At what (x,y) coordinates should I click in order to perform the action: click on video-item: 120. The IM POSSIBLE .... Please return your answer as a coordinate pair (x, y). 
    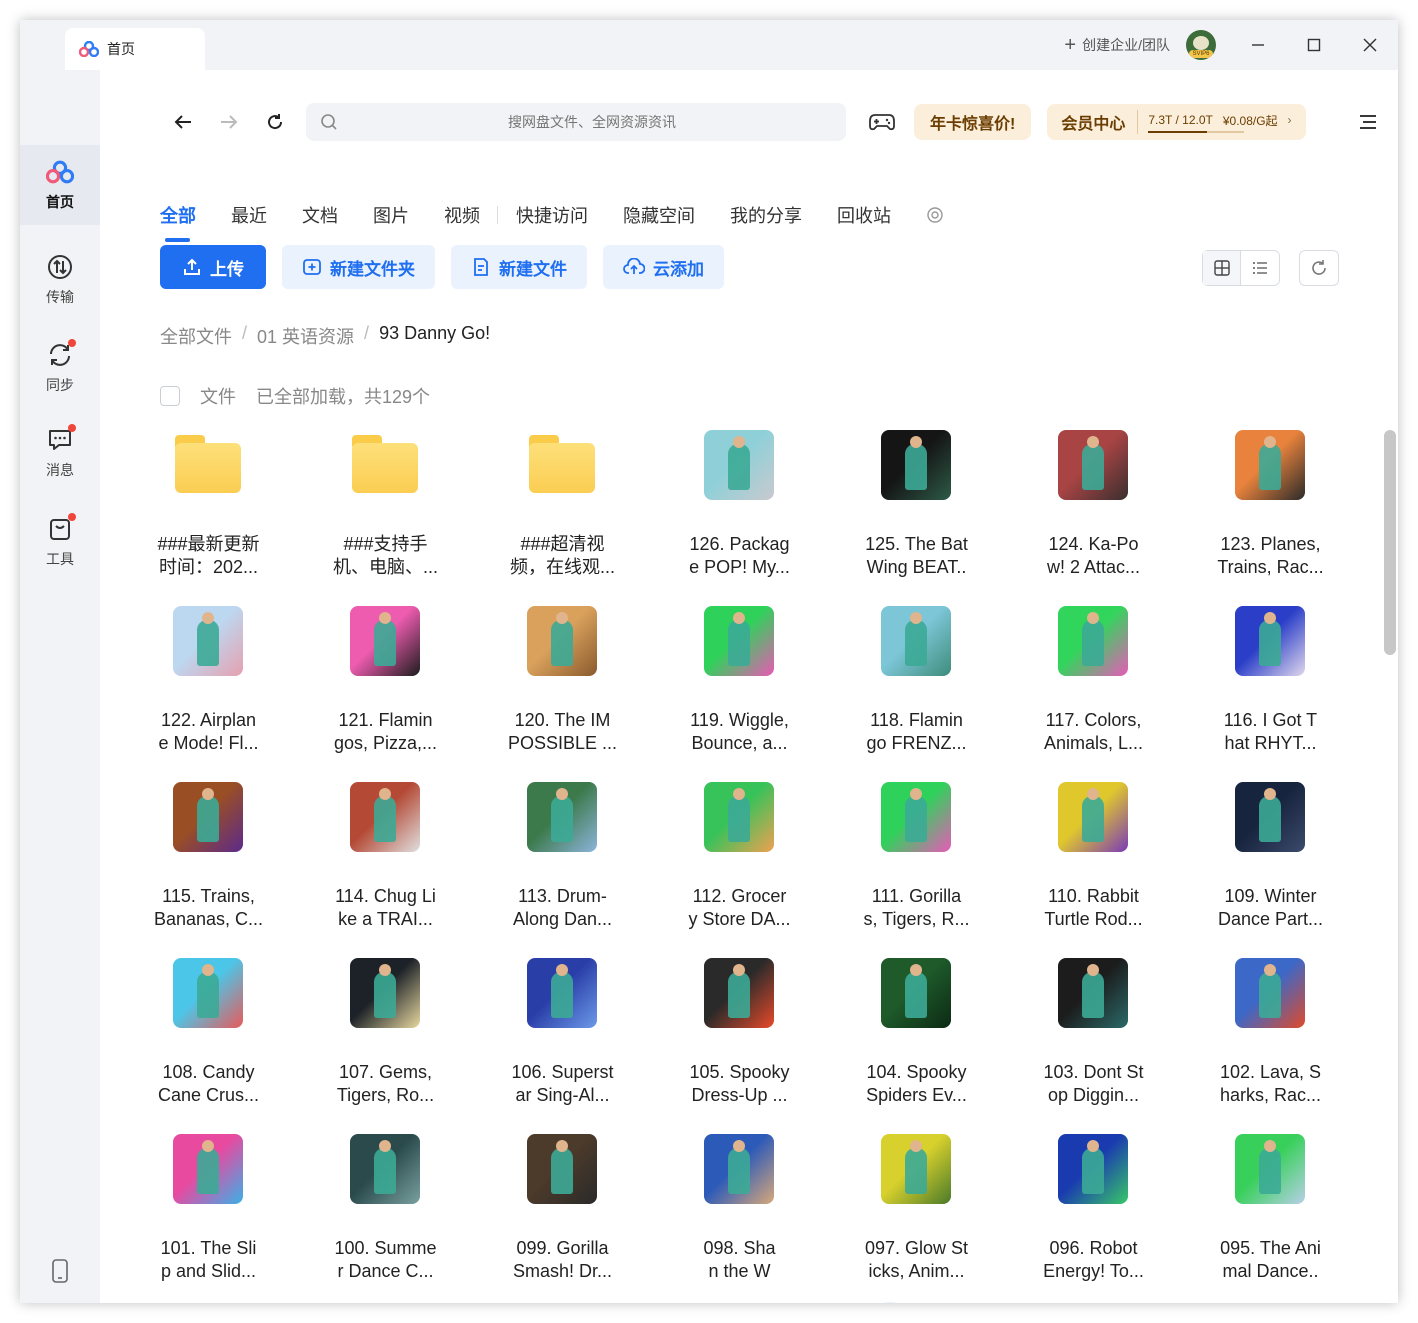
    Looking at the image, I should click on (562, 694).